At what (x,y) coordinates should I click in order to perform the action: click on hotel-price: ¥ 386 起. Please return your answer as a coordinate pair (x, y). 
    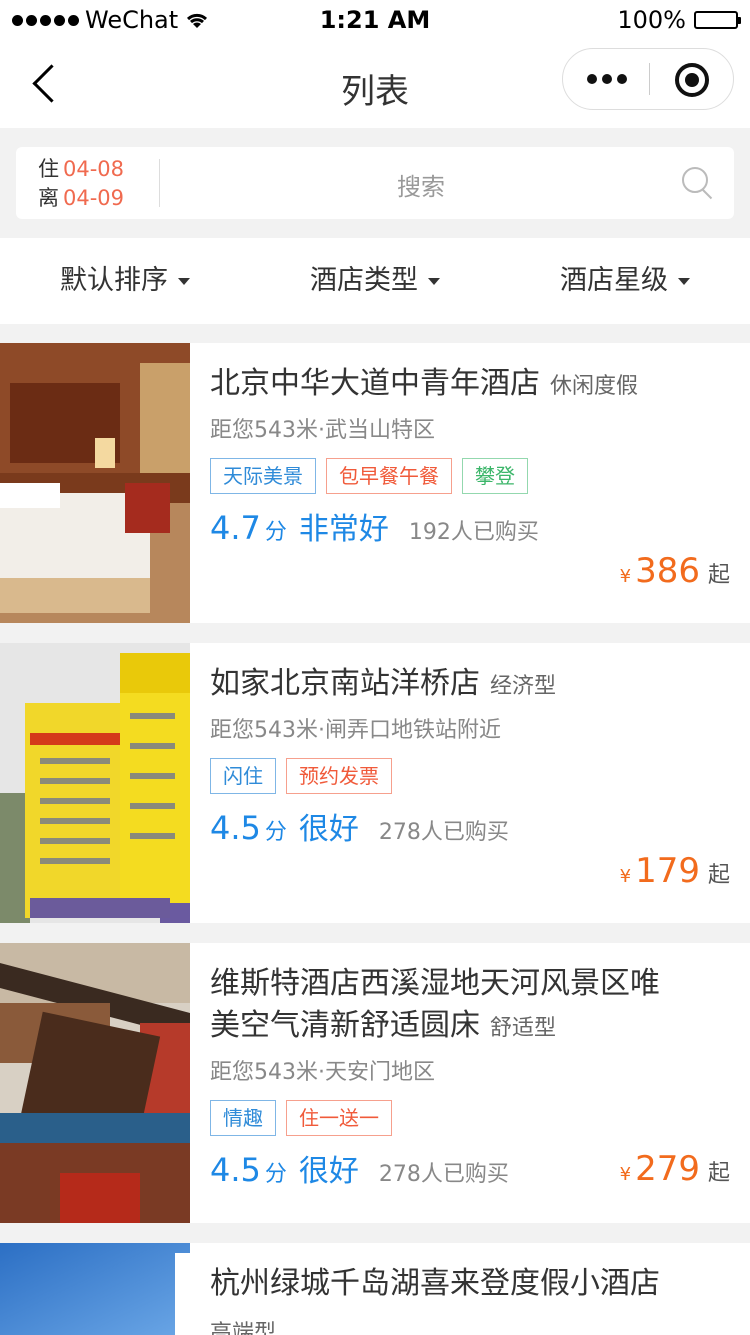
    Looking at the image, I should click on (675, 571).